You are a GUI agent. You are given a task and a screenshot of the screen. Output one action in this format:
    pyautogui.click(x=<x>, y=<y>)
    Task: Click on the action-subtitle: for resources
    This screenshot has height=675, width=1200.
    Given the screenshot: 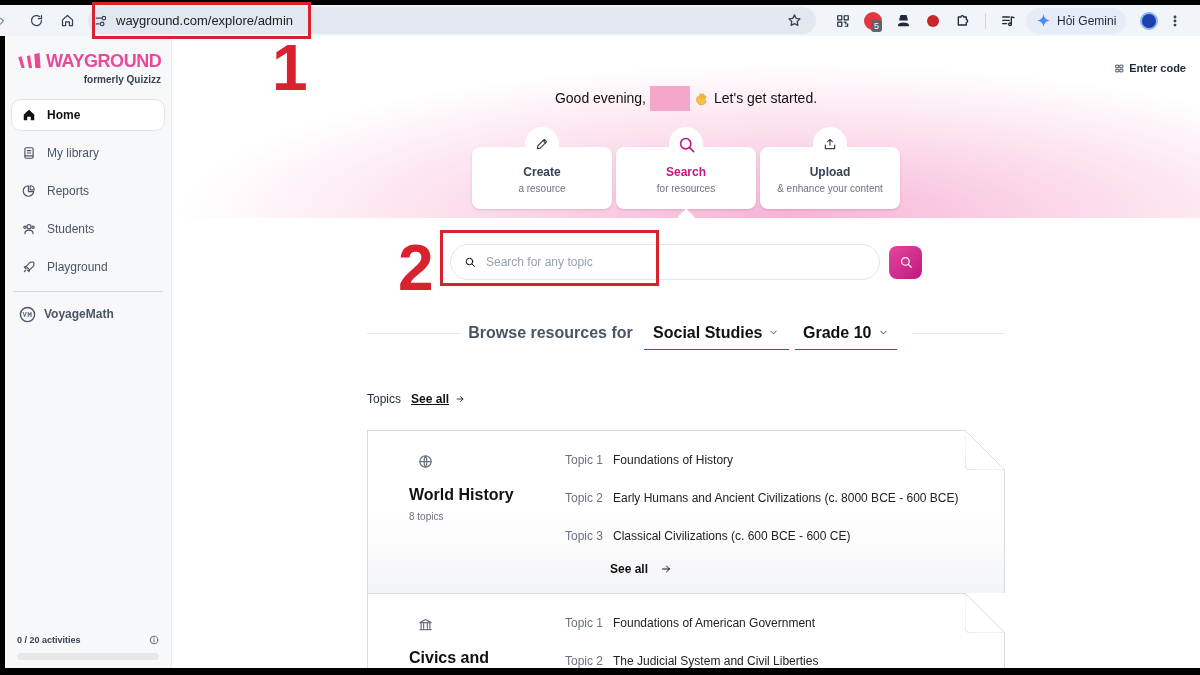 What is the action you would take?
    pyautogui.click(x=686, y=189)
    